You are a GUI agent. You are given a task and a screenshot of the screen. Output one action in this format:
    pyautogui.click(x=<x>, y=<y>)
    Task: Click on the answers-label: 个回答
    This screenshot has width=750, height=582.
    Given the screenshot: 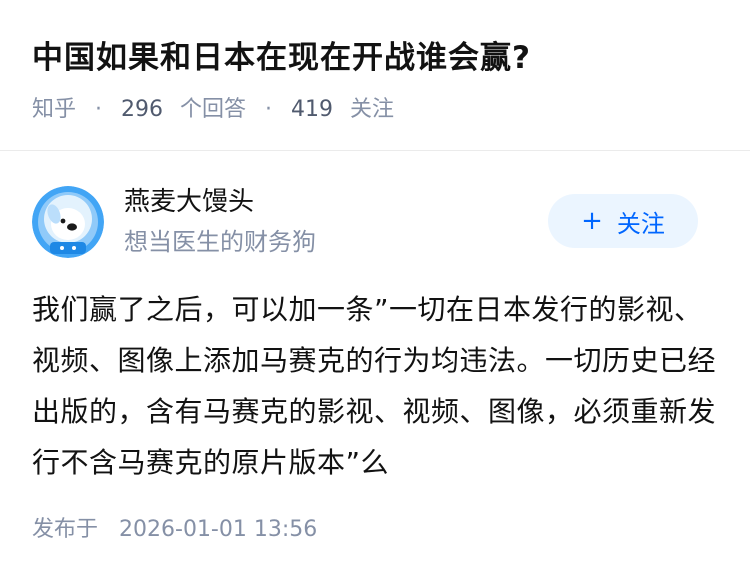 What is the action you would take?
    pyautogui.click(x=213, y=109)
    